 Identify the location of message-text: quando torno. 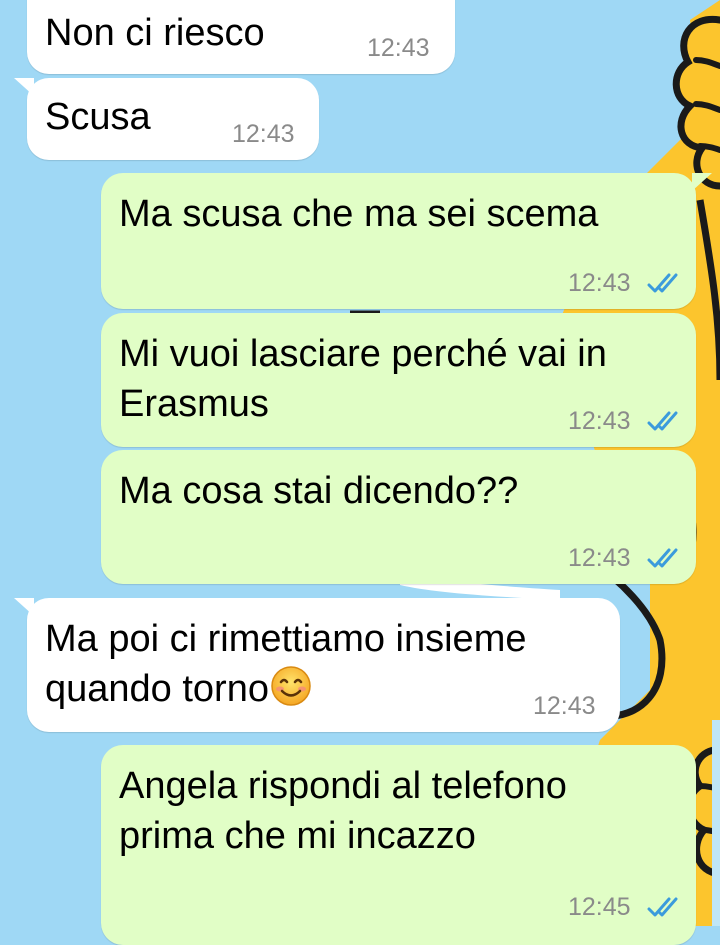
(157, 689).